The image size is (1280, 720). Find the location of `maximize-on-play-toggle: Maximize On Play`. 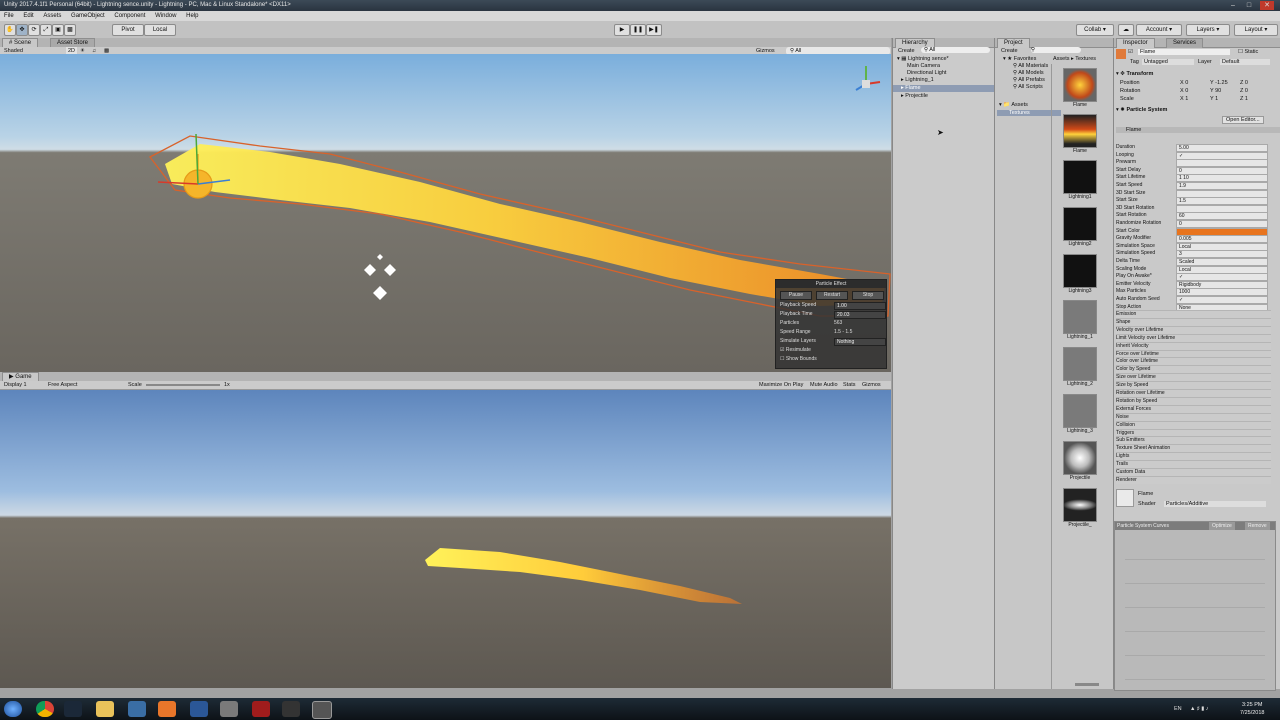

maximize-on-play-toggle: Maximize On Play is located at coordinates (781, 385).